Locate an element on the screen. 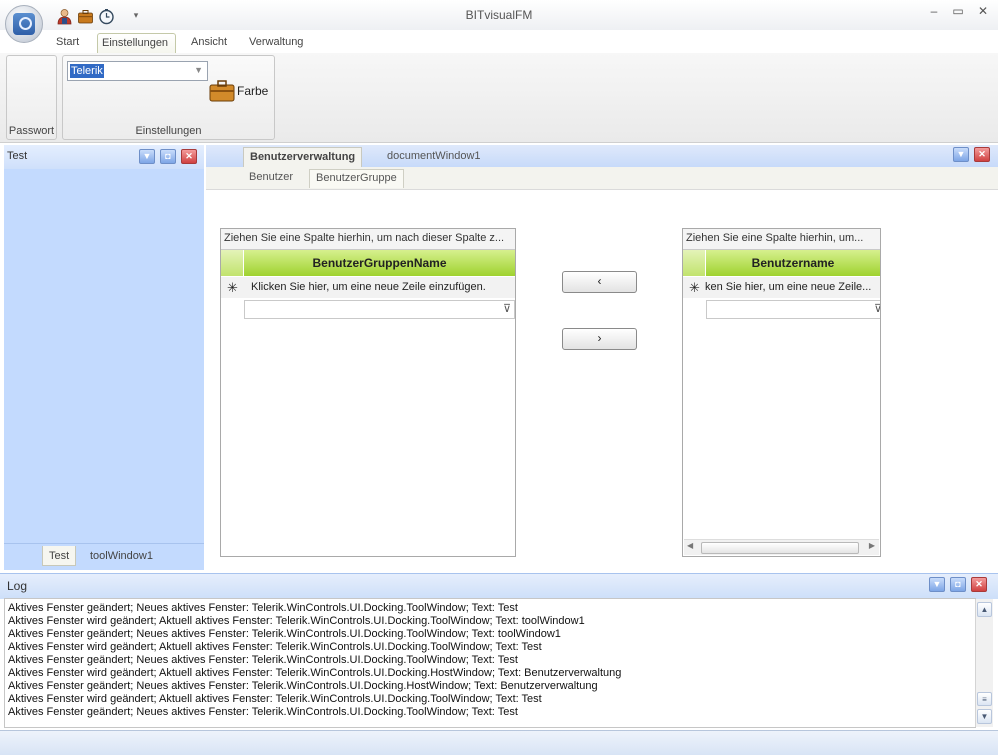 The width and height of the screenshot is (998, 755). pin-button: ◘ is located at coordinates (168, 156).